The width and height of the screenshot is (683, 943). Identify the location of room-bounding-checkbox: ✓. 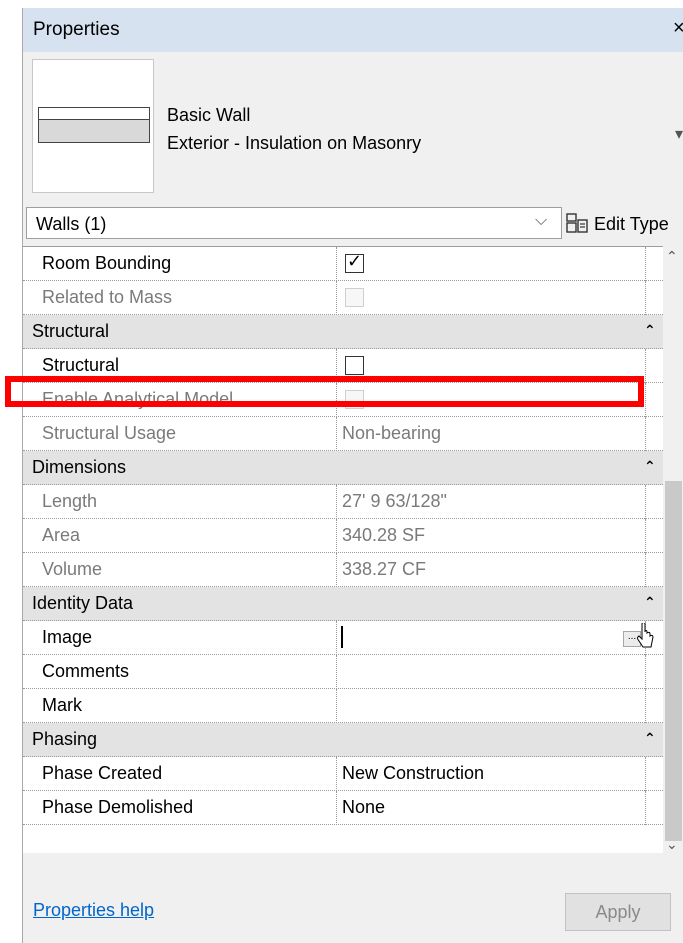
(354, 262).